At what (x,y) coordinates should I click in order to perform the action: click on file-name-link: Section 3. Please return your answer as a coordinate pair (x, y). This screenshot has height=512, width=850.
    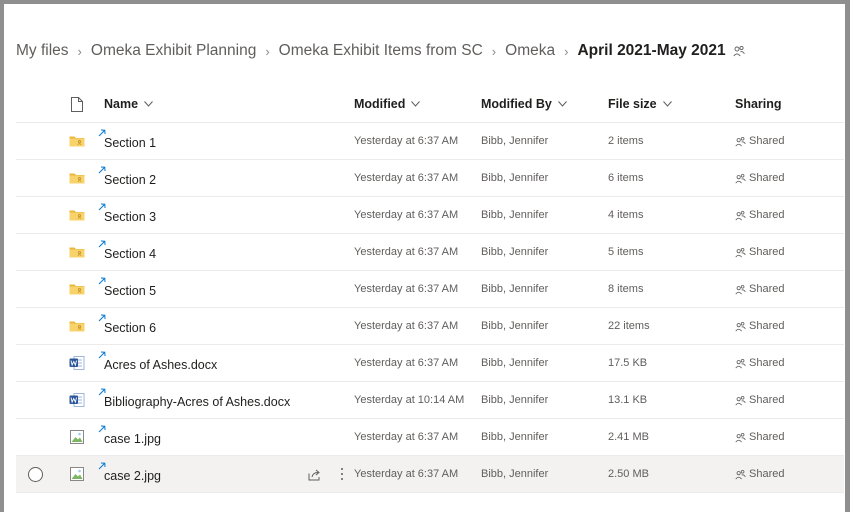
    Looking at the image, I should click on (130, 217).